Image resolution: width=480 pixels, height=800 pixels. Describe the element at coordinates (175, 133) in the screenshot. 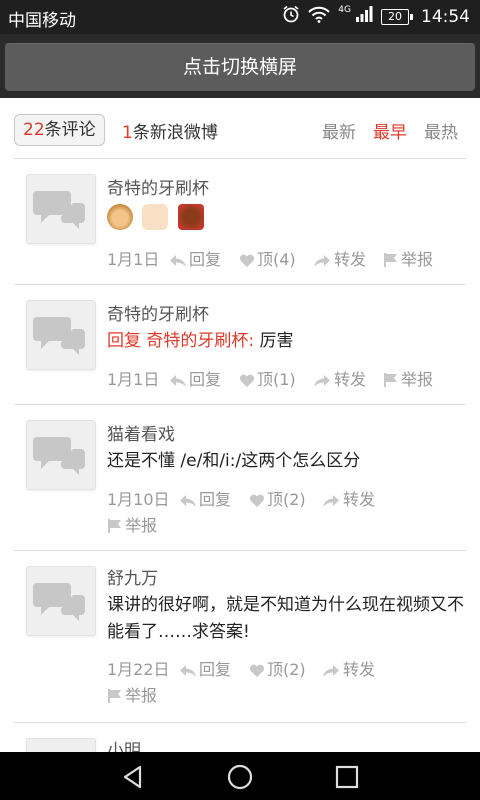

I see `weibo-count-label: 条新浪微博` at that location.